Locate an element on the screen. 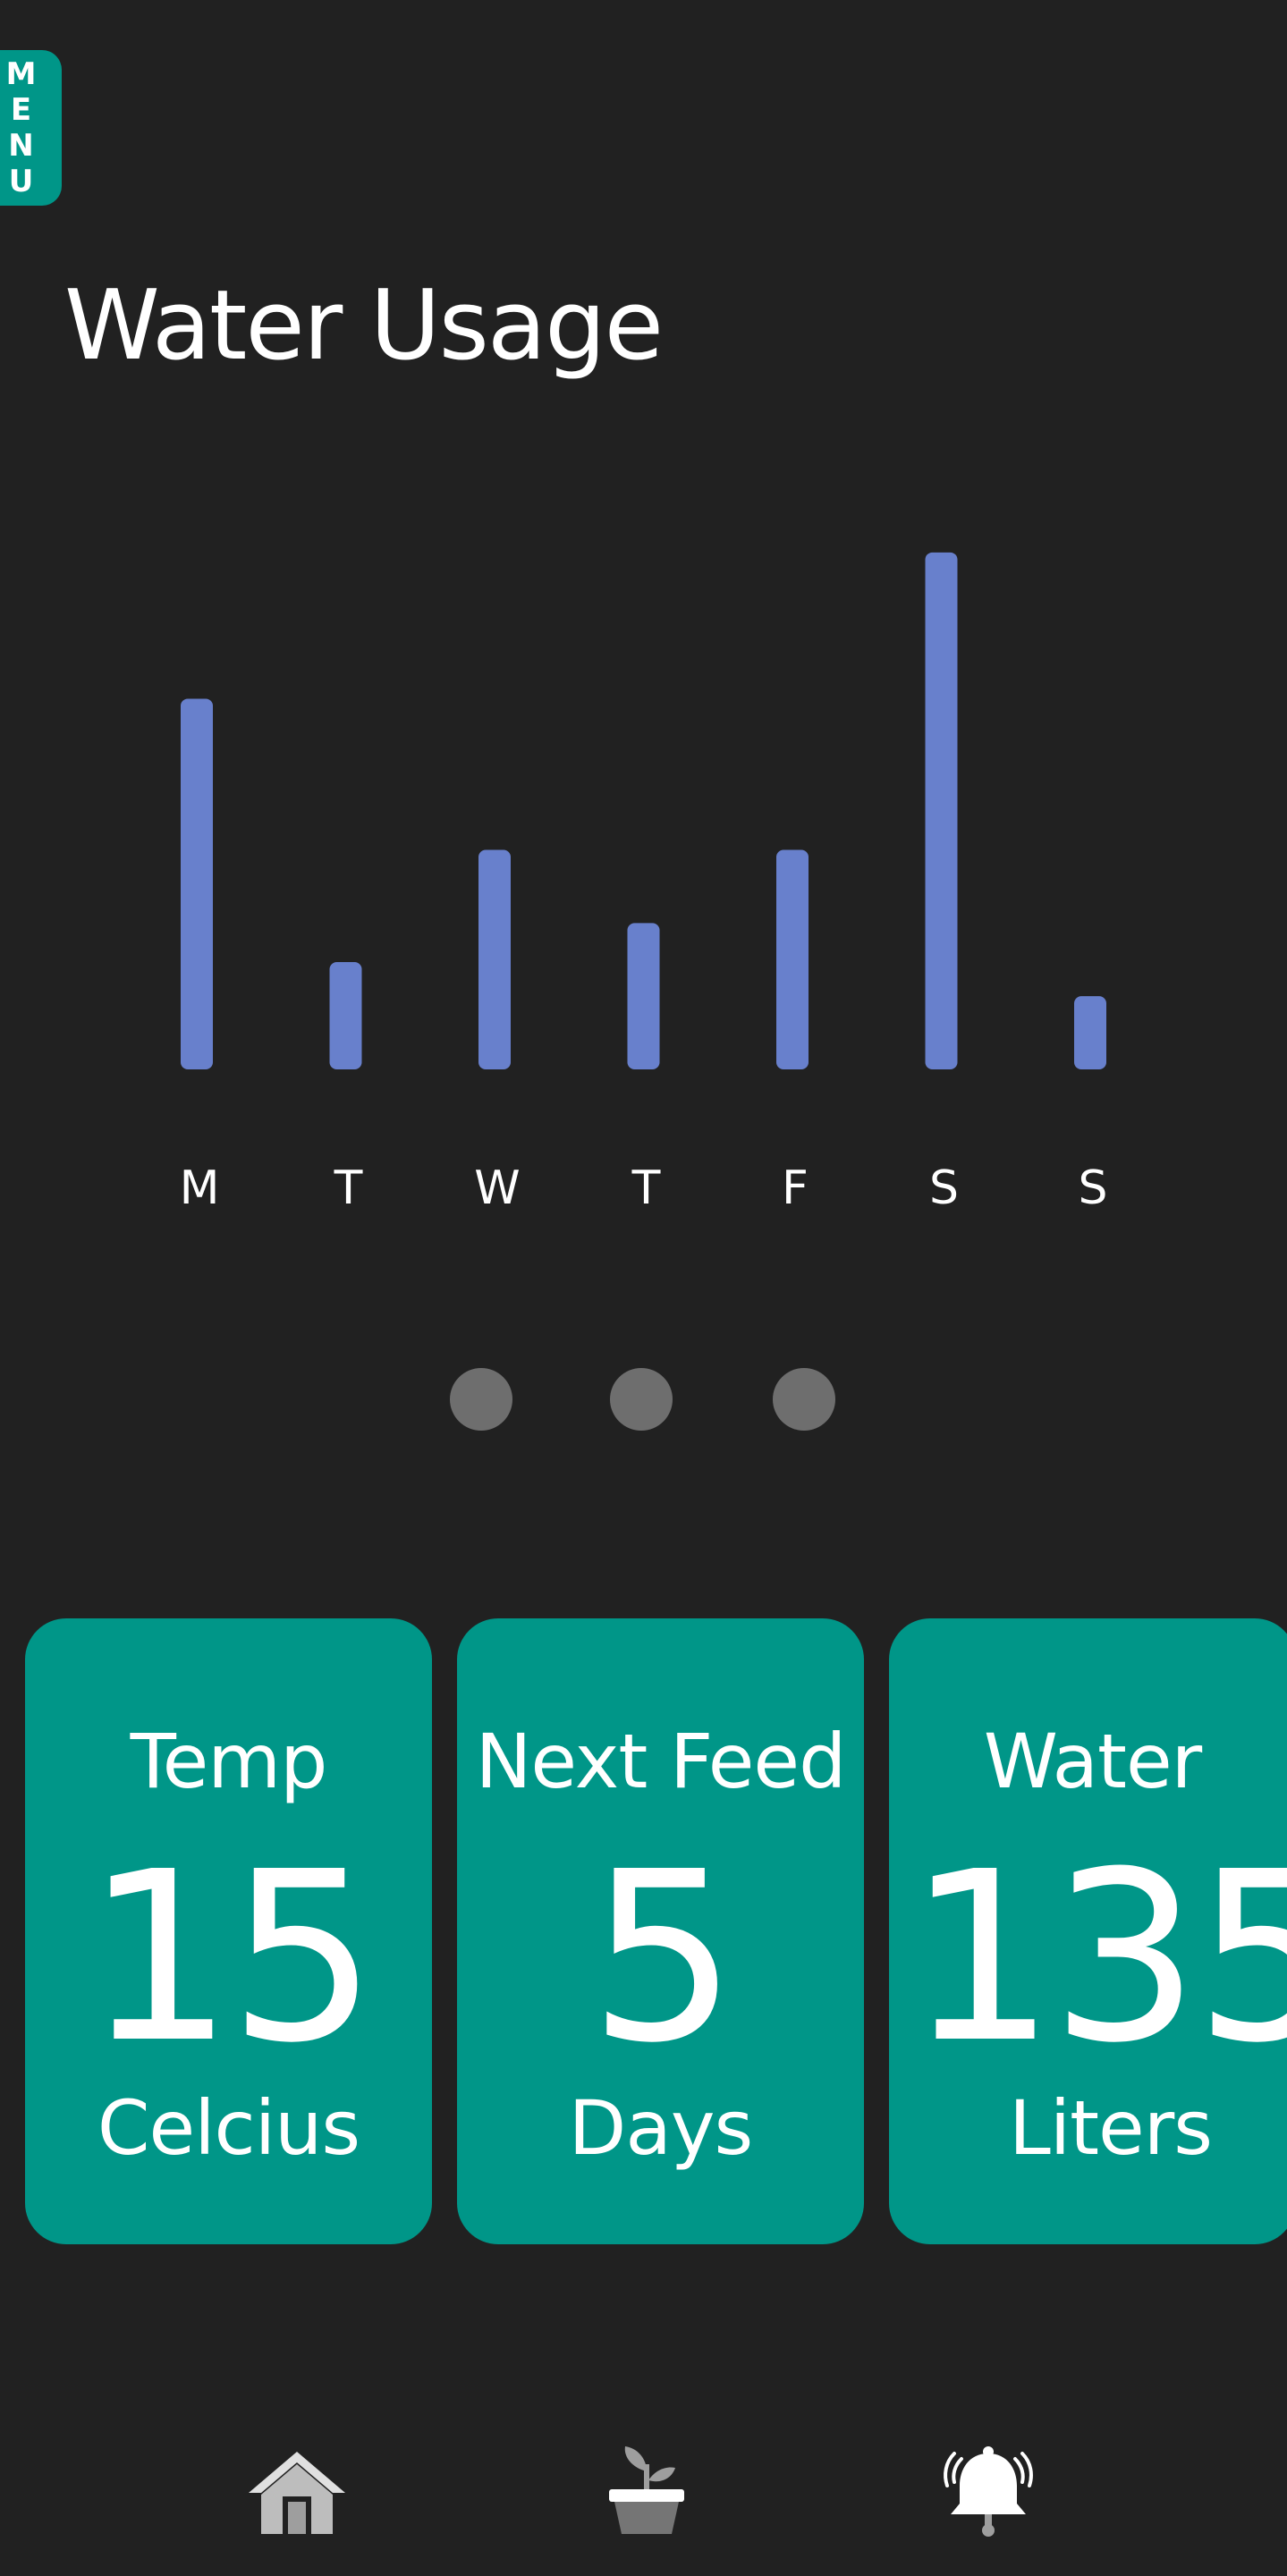 The image size is (1287, 2576). card-value: 135 is located at coordinates (1097, 1957).